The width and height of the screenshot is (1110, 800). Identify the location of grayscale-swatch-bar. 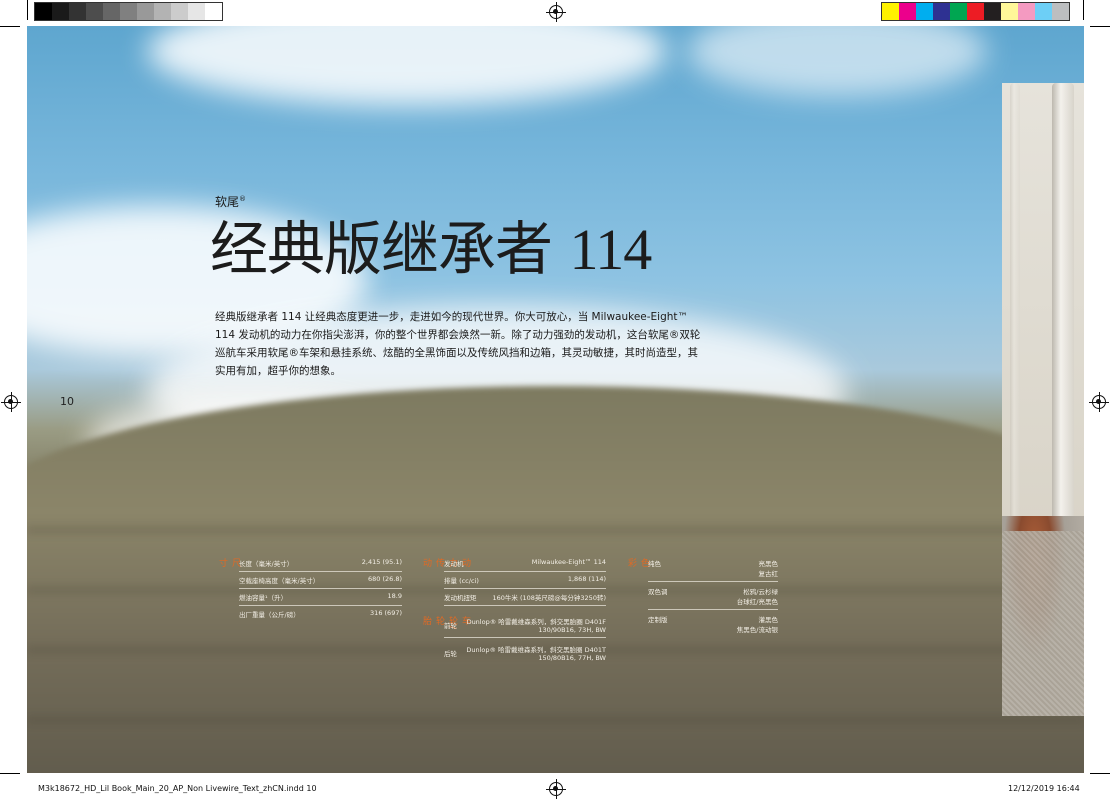
(128, 11).